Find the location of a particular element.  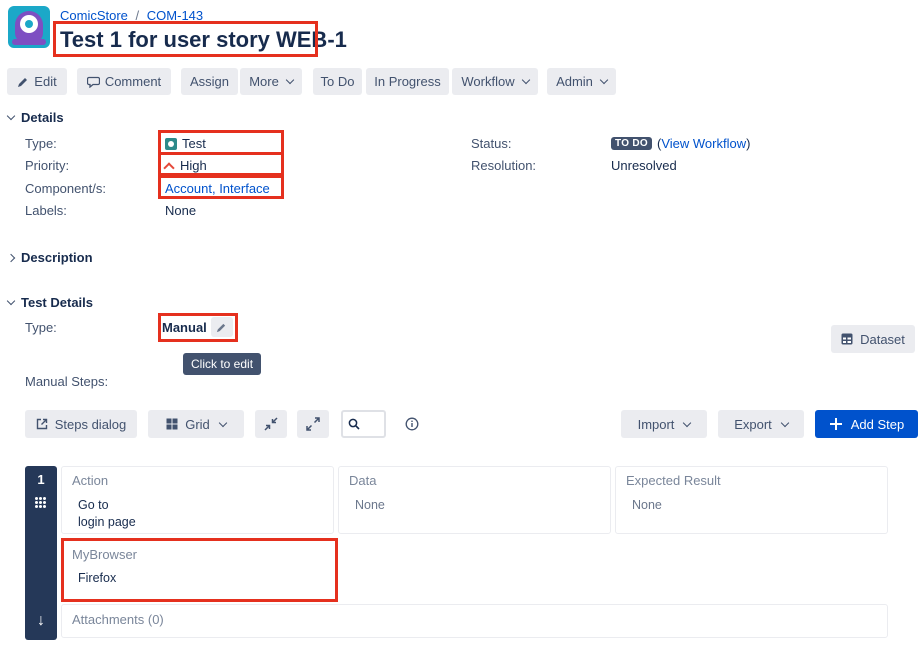

grid-view-dropdown: Grid is located at coordinates (196, 424).